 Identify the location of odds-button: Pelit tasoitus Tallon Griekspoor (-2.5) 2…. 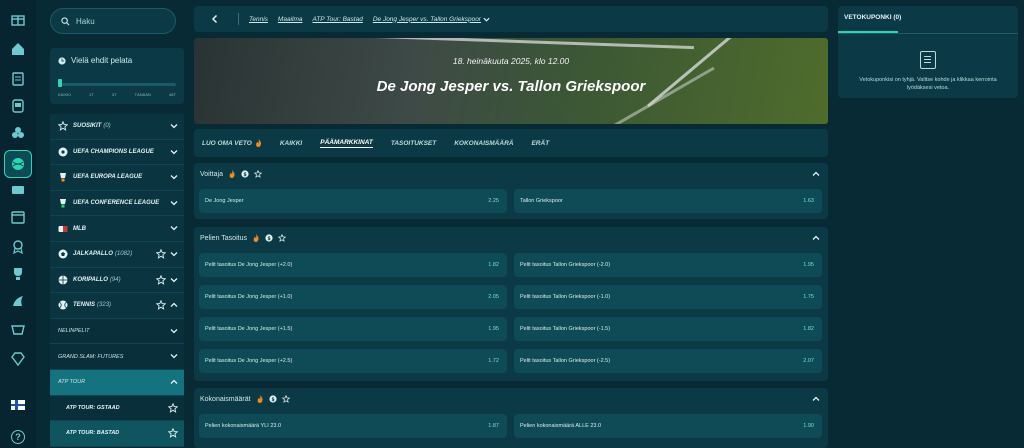
(668, 361).